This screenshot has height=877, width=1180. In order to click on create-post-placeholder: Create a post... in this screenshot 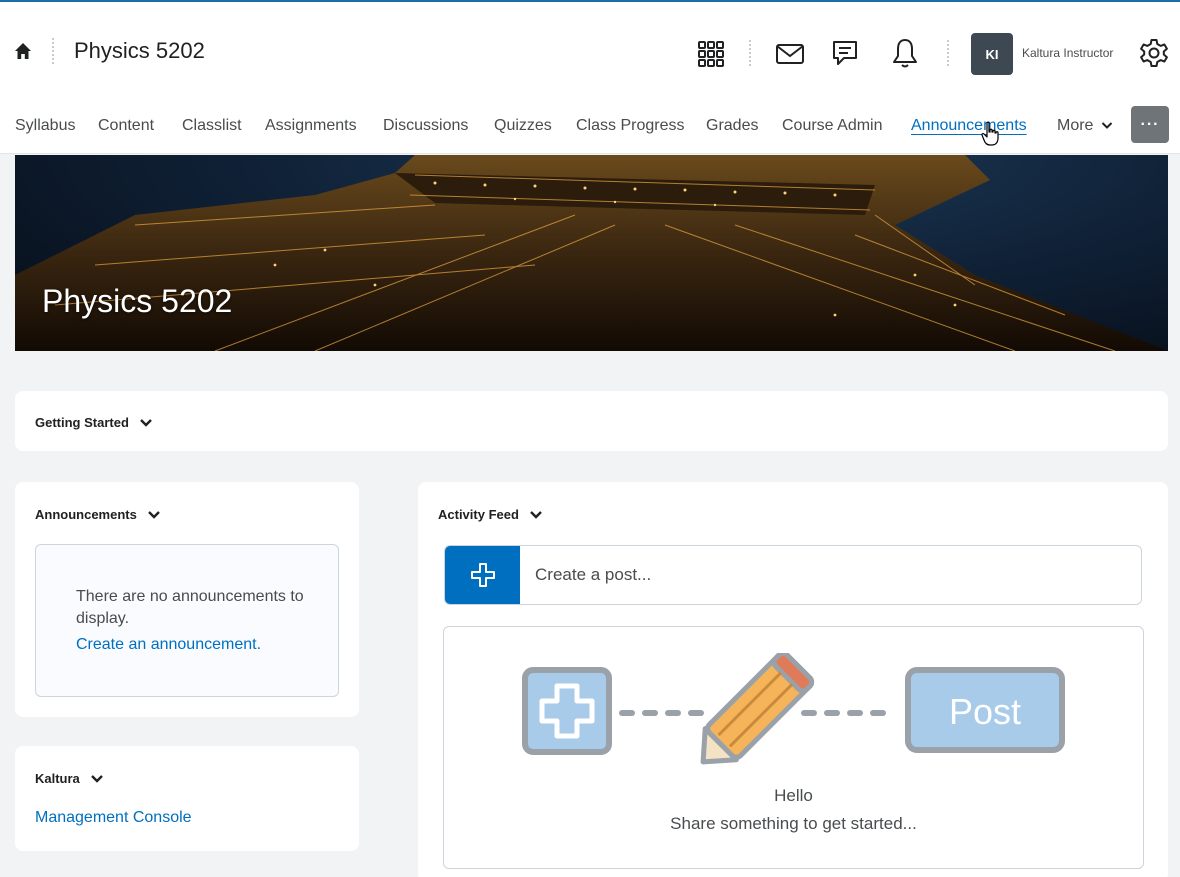, I will do `click(593, 574)`.